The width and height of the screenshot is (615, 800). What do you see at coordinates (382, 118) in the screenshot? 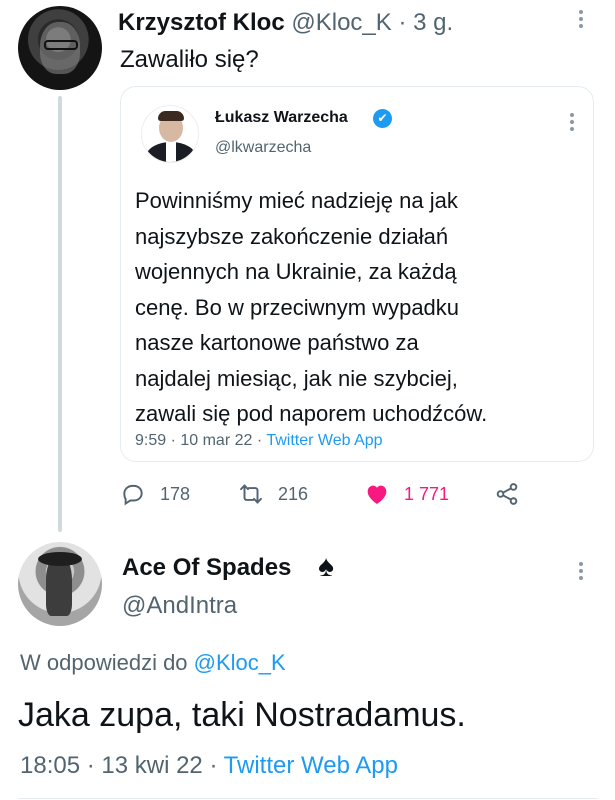
I see `verified-badge-icon: ✔` at bounding box center [382, 118].